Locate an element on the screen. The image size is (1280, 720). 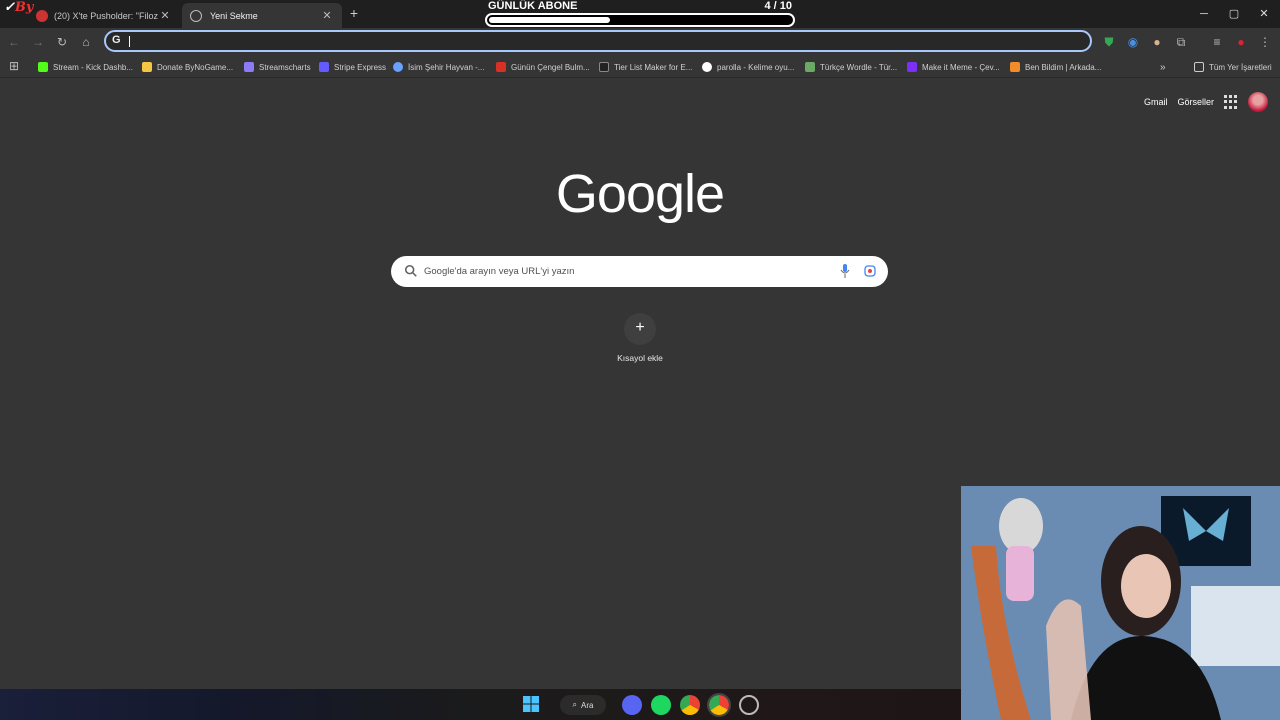
sub-goal-fill is located at coordinates (549, 20).